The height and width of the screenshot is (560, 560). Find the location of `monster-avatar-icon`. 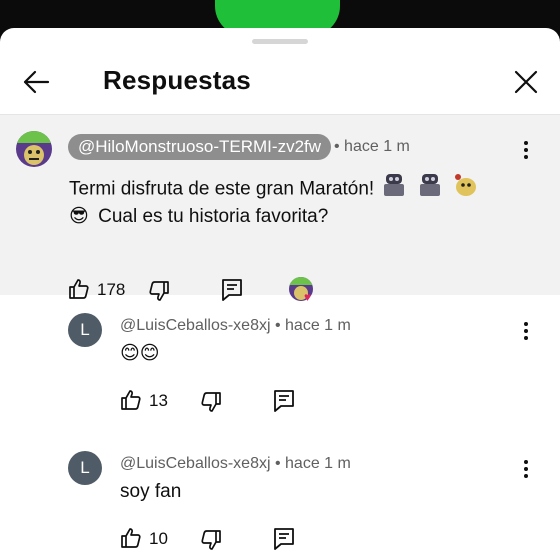

monster-avatar-icon is located at coordinates (34, 149).